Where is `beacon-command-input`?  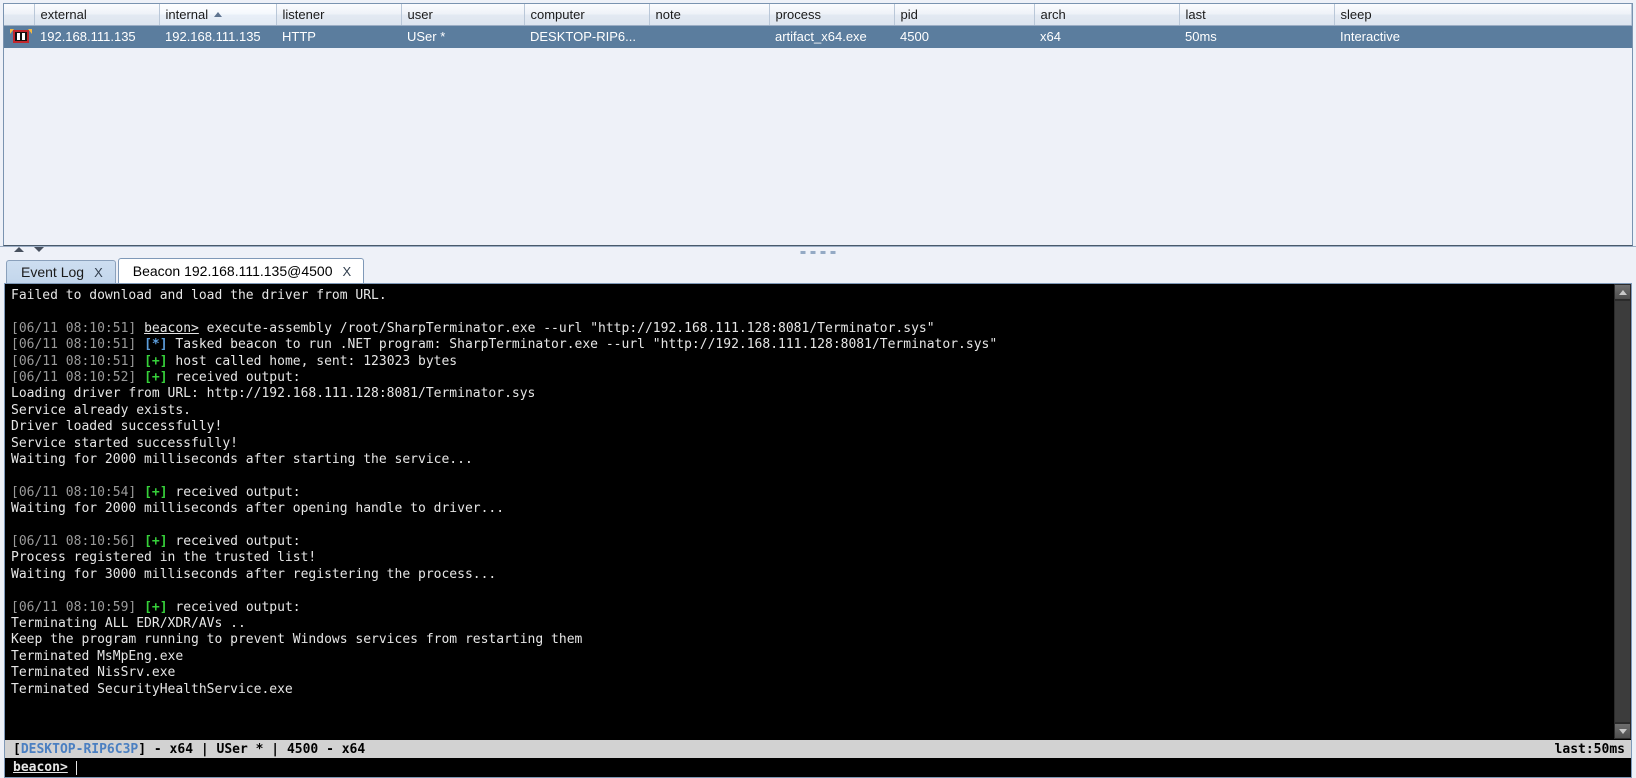
beacon-command-input is located at coordinates (853, 767).